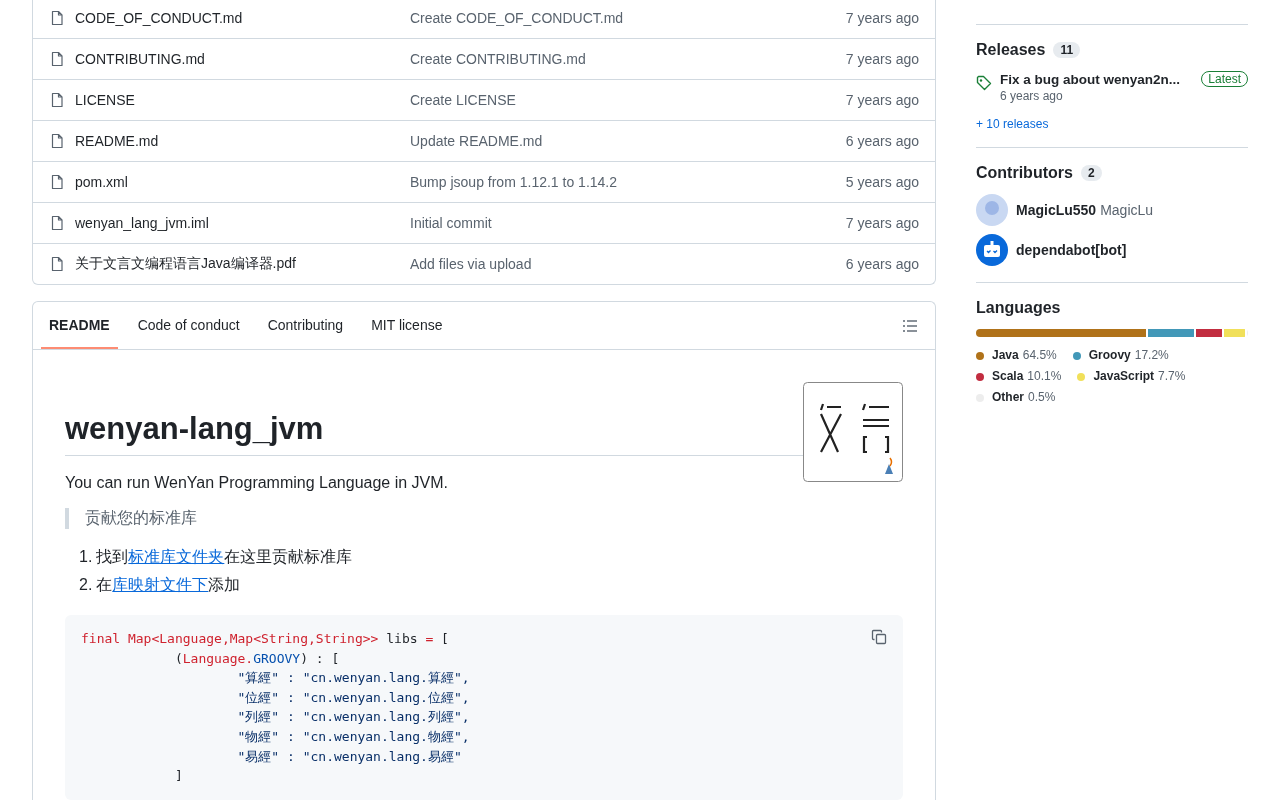  Describe the element at coordinates (1008, 376) in the screenshot. I see `language-name: Scala` at that location.